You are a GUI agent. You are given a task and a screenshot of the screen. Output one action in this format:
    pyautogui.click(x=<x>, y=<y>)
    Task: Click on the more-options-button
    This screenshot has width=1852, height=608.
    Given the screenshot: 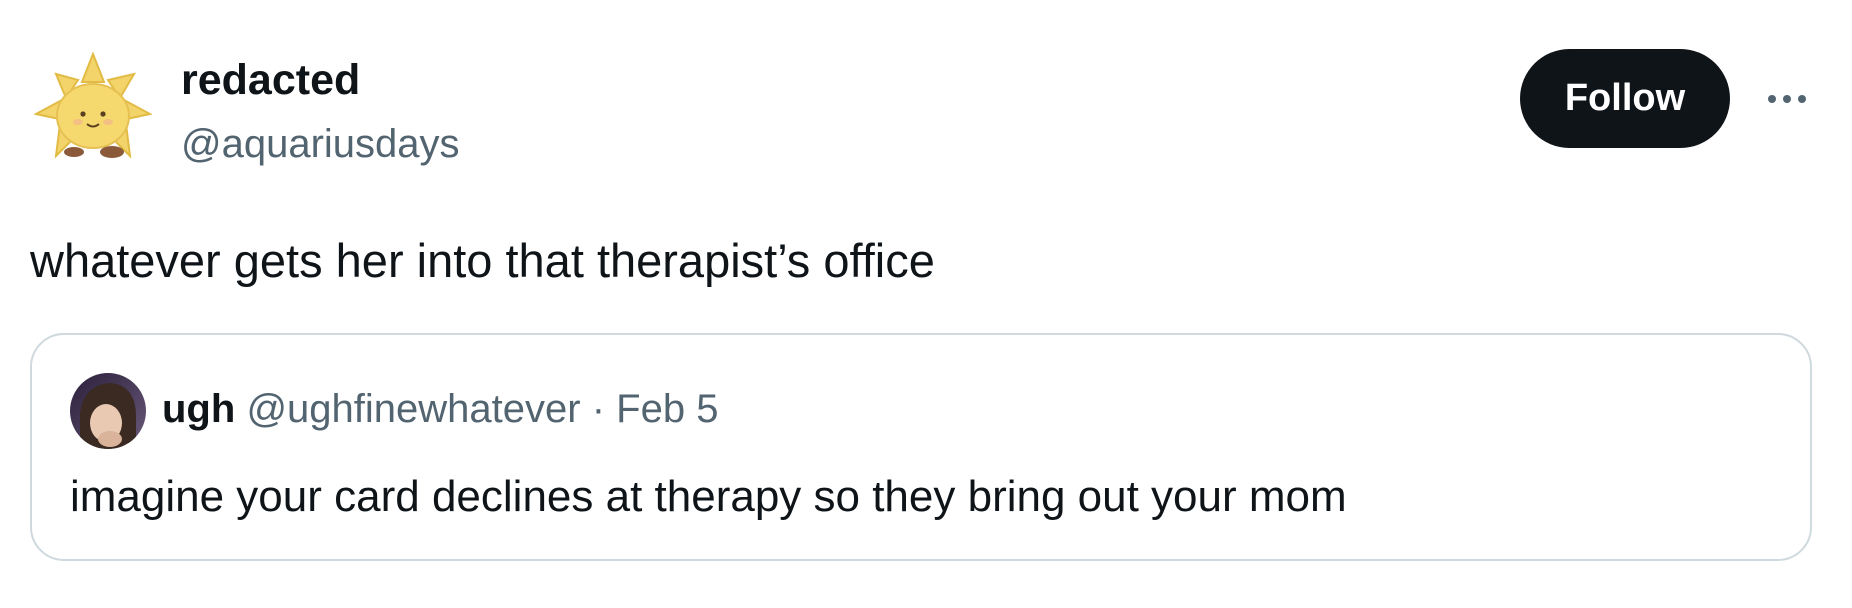 What is the action you would take?
    pyautogui.click(x=1787, y=99)
    